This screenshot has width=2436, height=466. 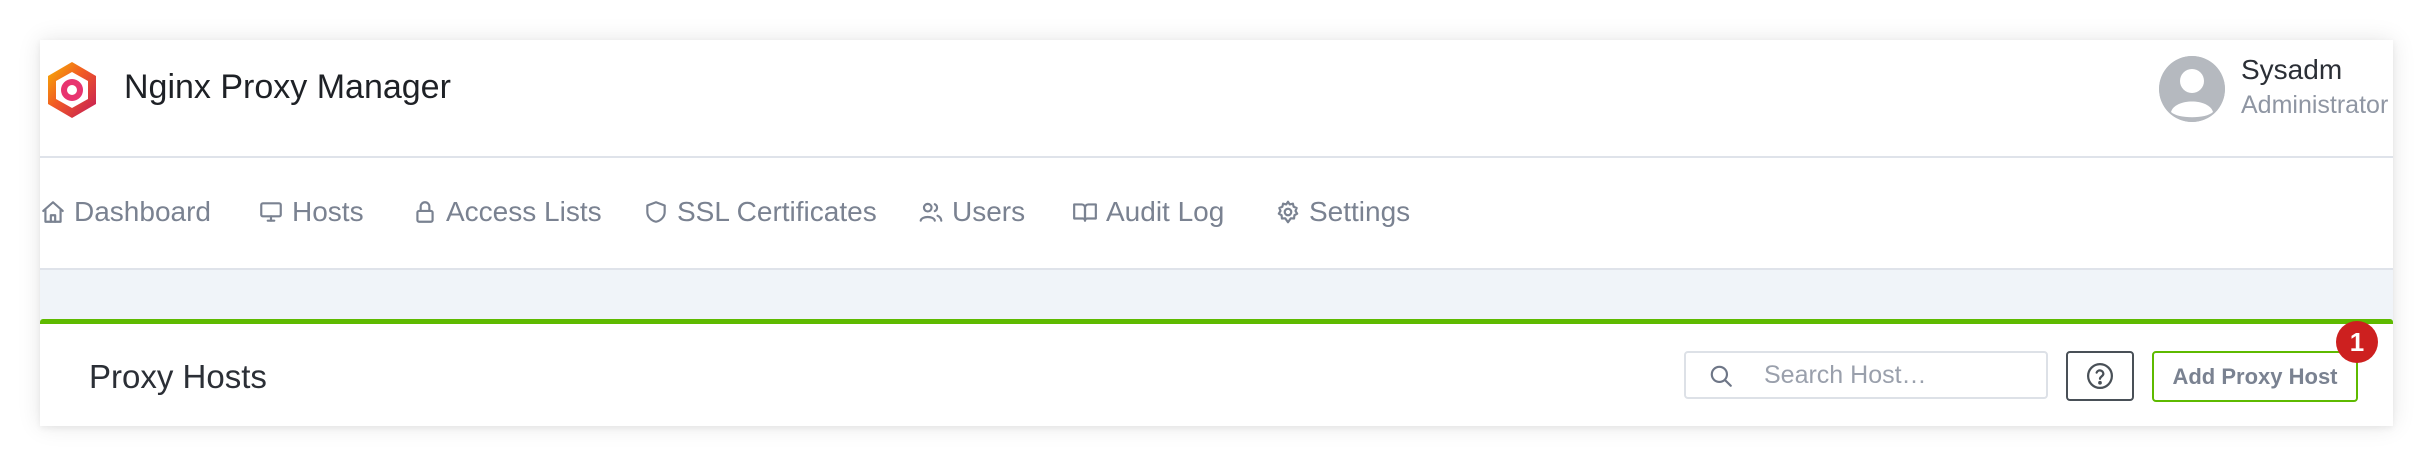 I want to click on nav-label-settings: Settings, so click(x=1360, y=211).